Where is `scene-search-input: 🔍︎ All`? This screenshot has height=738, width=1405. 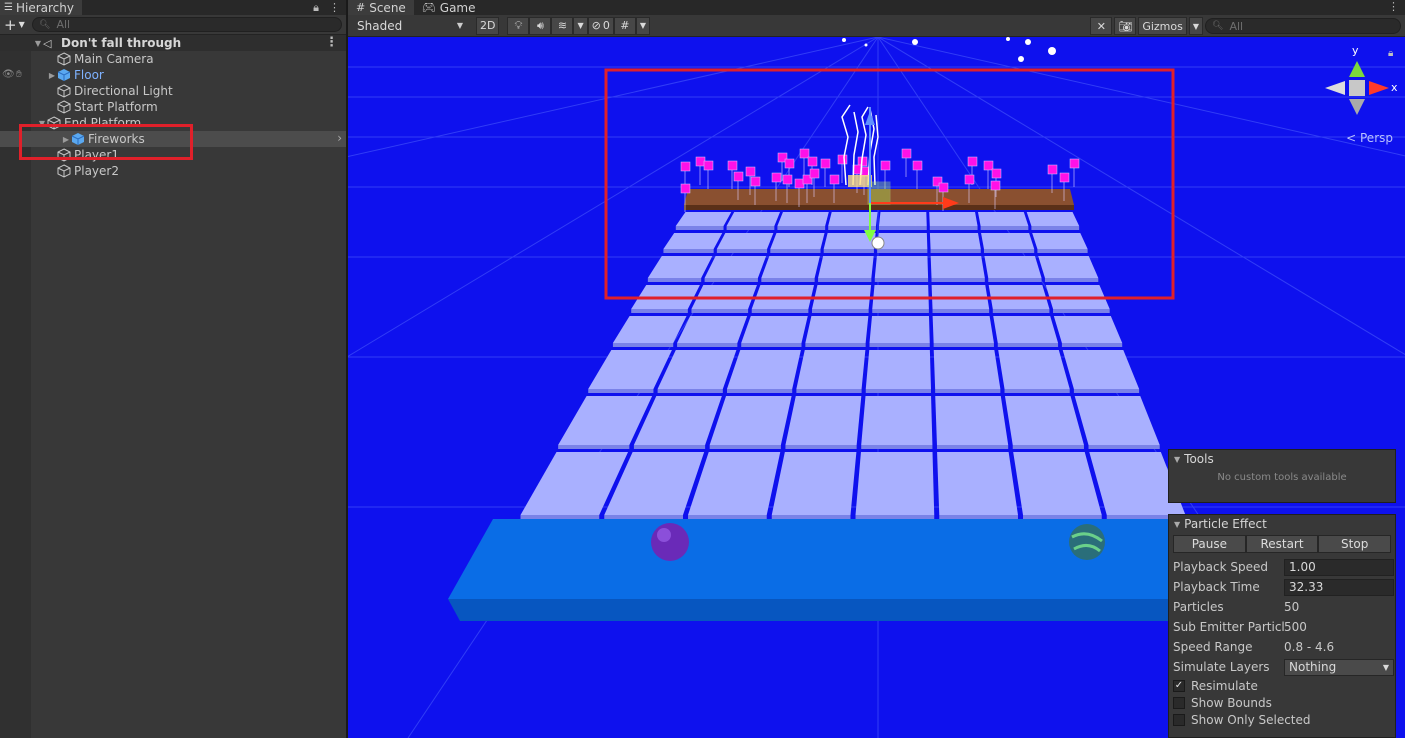
scene-search-input: 🔍︎ All is located at coordinates (1303, 26).